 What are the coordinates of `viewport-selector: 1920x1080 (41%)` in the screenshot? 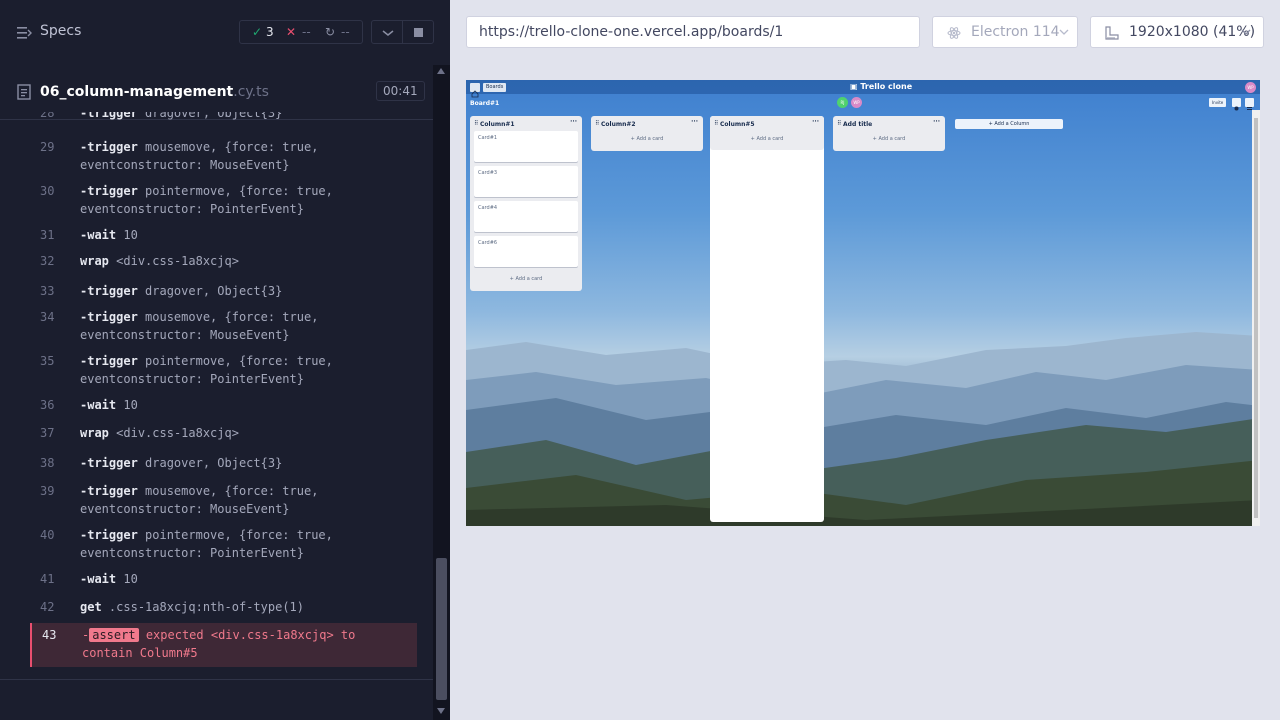 It's located at (1177, 32).